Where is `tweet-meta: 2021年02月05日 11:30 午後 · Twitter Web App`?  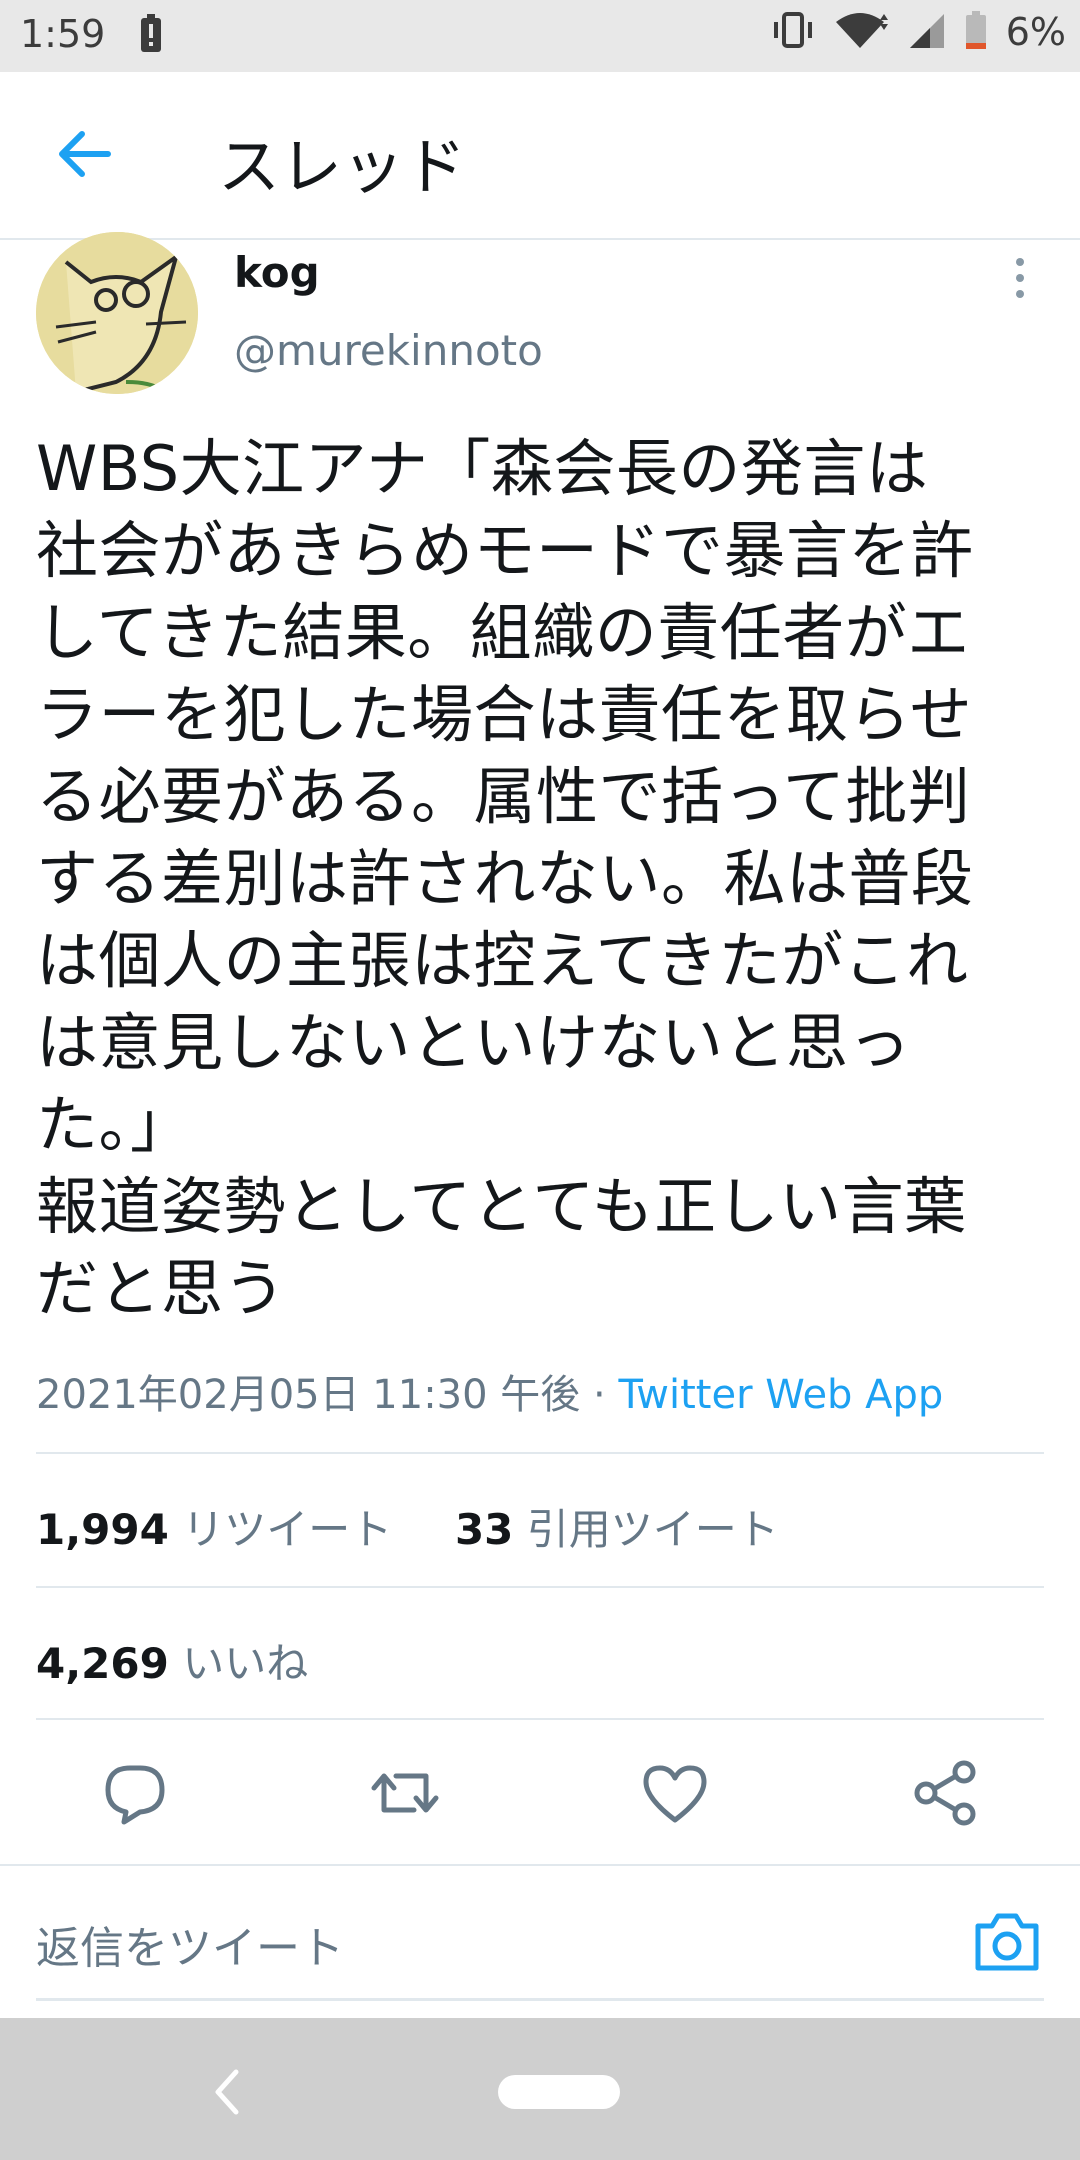
tweet-meta: 2021年02月05日 11:30 午後 · Twitter Web App is located at coordinates (489, 1391).